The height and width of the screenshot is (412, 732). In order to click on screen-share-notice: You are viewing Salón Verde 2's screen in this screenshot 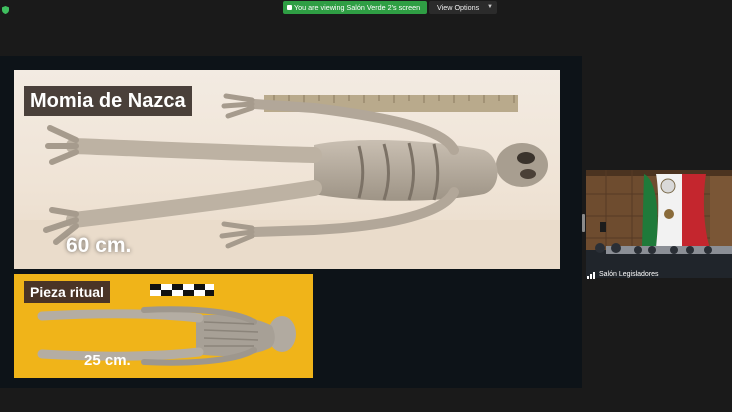, I will do `click(355, 7)`.